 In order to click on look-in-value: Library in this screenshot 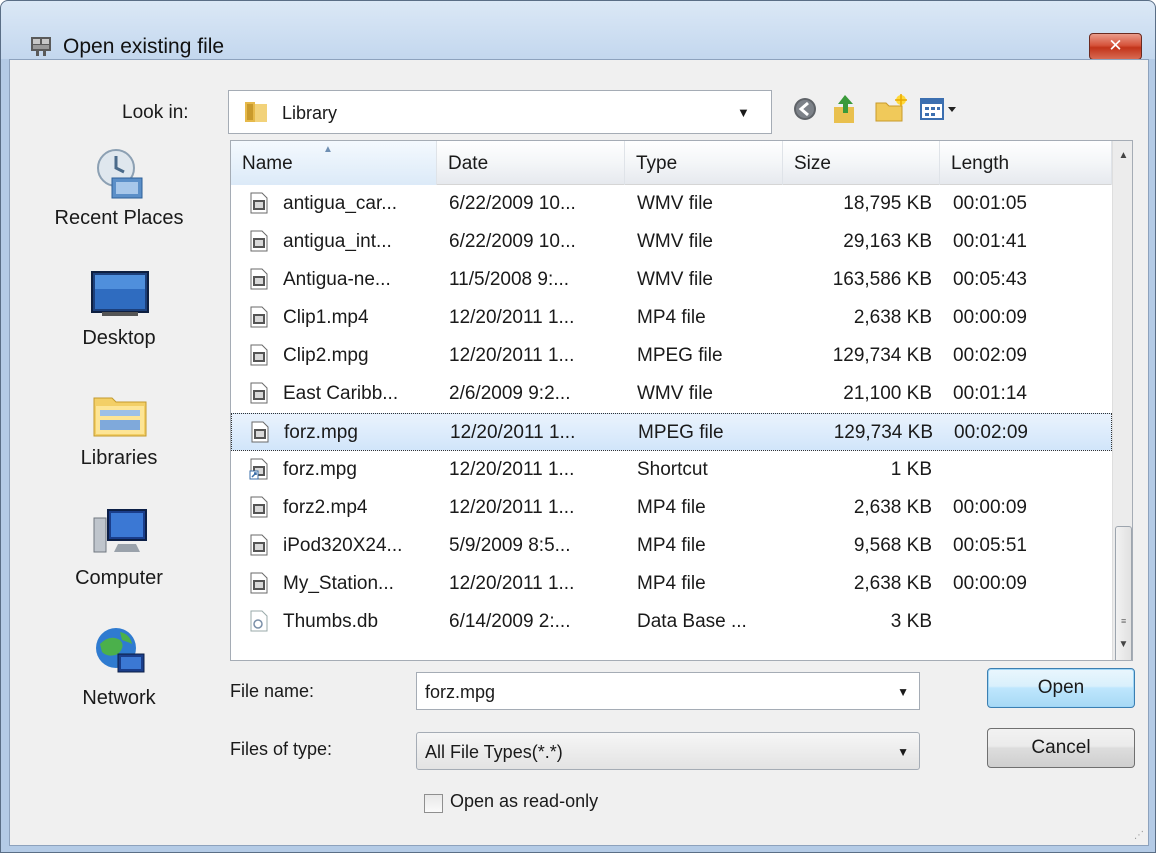, I will do `click(310, 113)`.